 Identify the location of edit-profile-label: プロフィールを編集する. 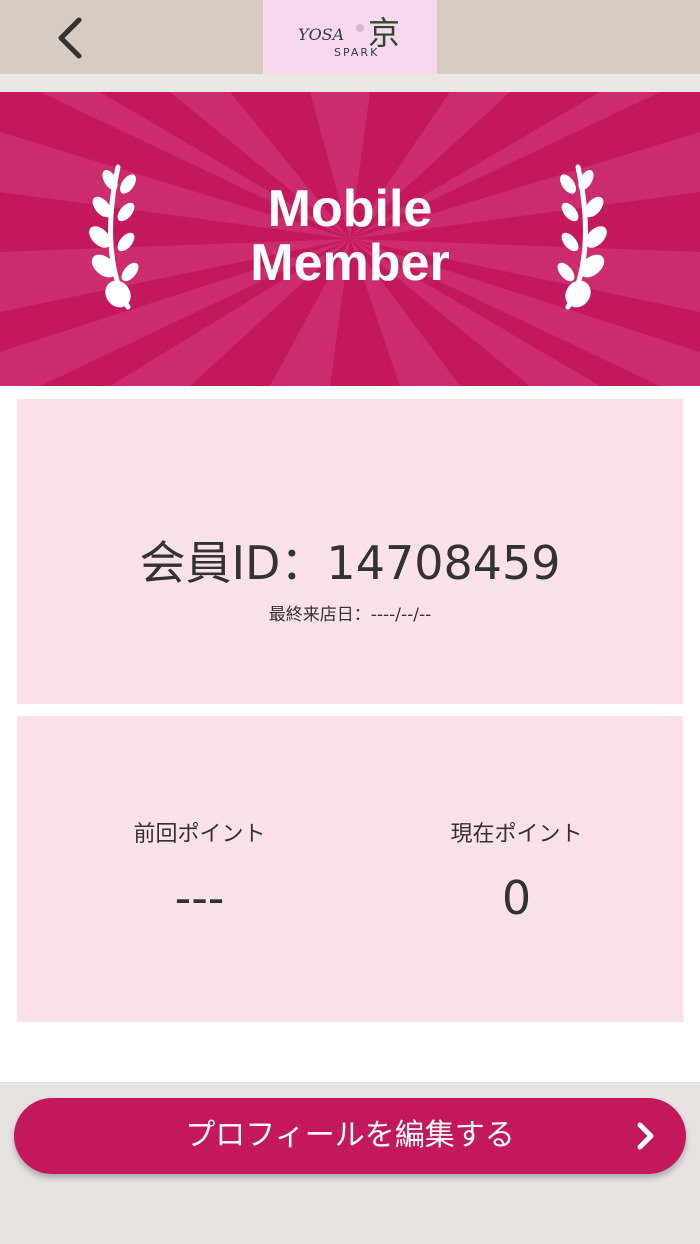
(350, 1135).